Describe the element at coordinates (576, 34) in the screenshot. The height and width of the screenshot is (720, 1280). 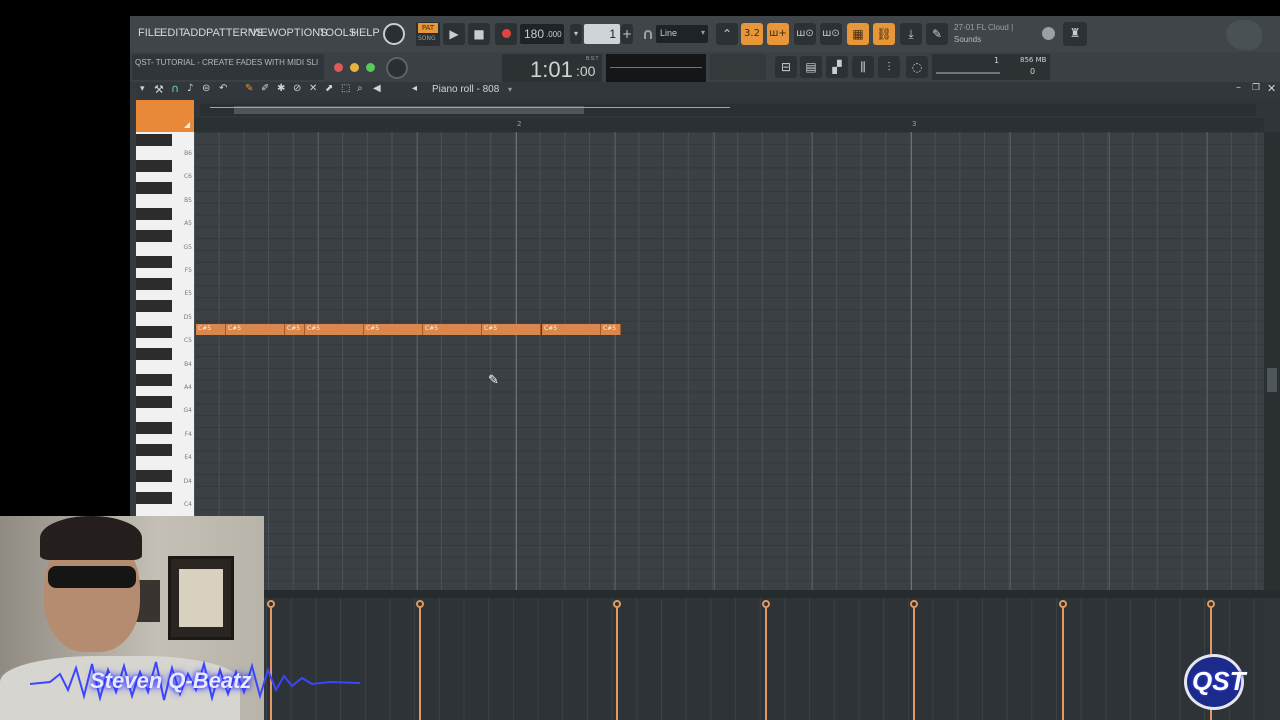
I see `pattern-dropdown-icon: ▾` at that location.